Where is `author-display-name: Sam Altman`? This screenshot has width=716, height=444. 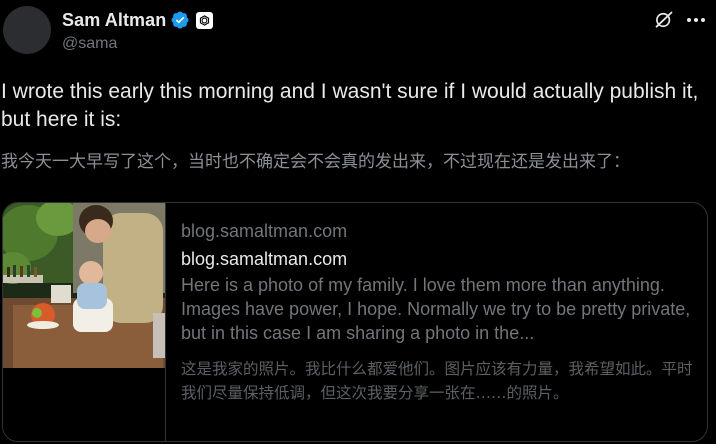
author-display-name: Sam Altman is located at coordinates (114, 20).